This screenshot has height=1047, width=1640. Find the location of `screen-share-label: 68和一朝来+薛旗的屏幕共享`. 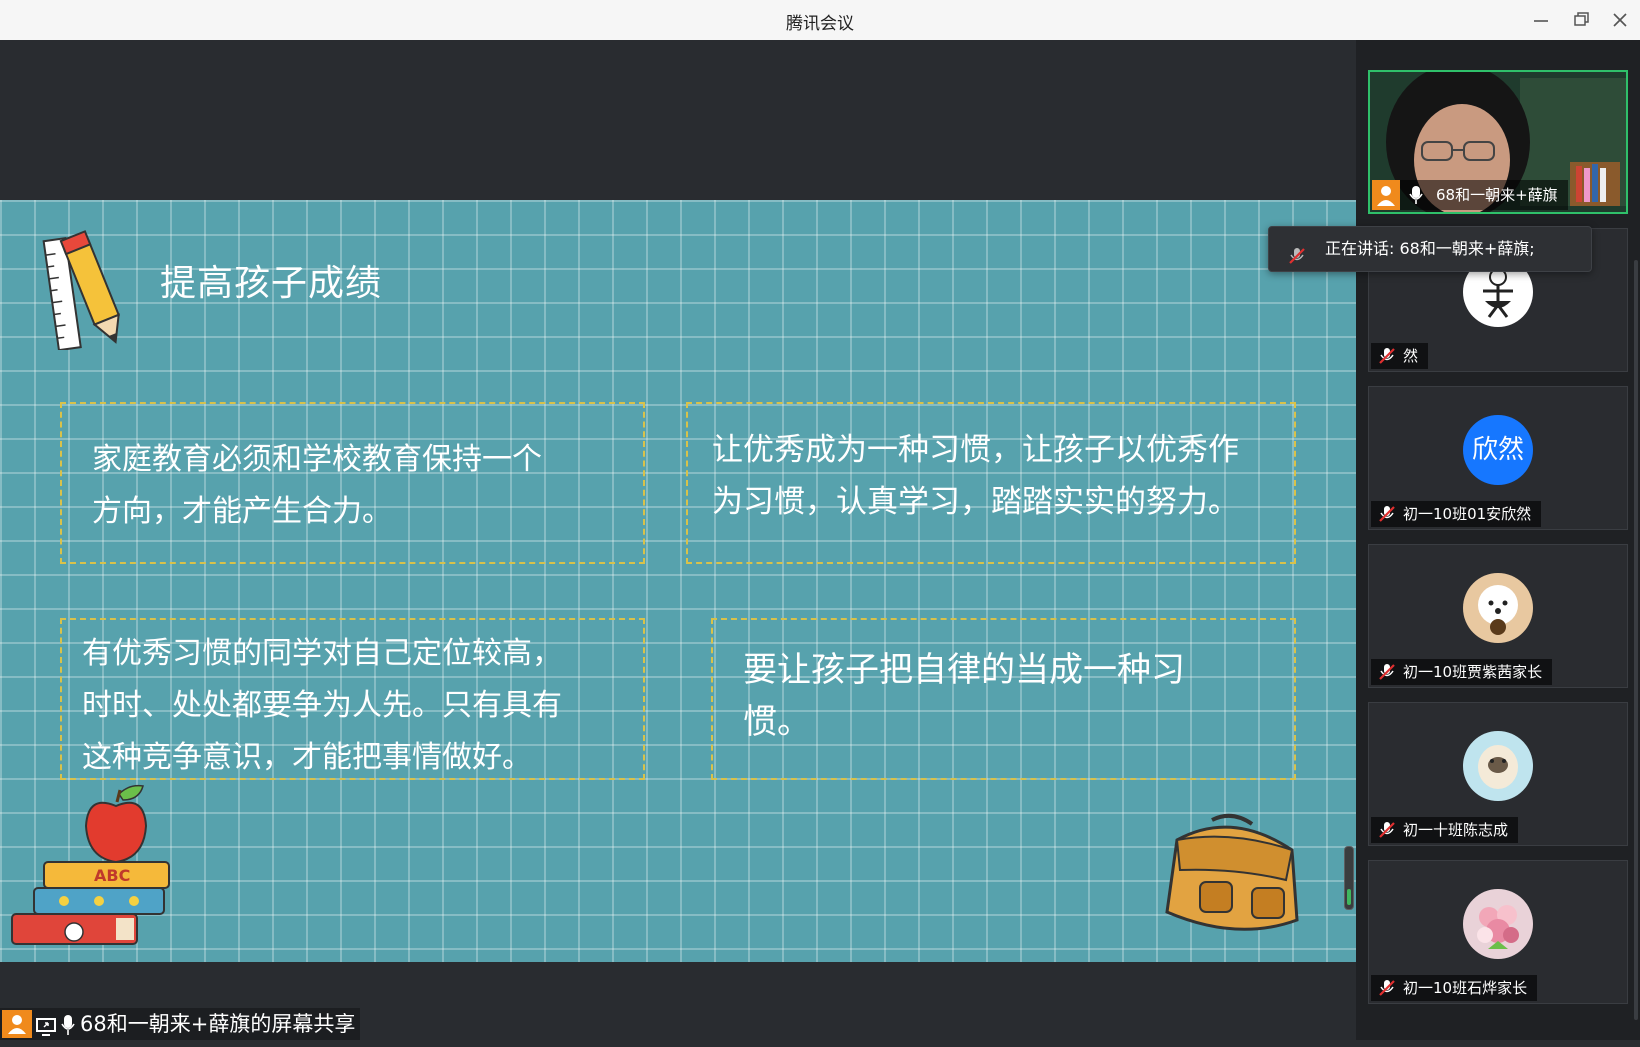

screen-share-label: 68和一朝来+薛旗的屏幕共享 is located at coordinates (180, 1024).